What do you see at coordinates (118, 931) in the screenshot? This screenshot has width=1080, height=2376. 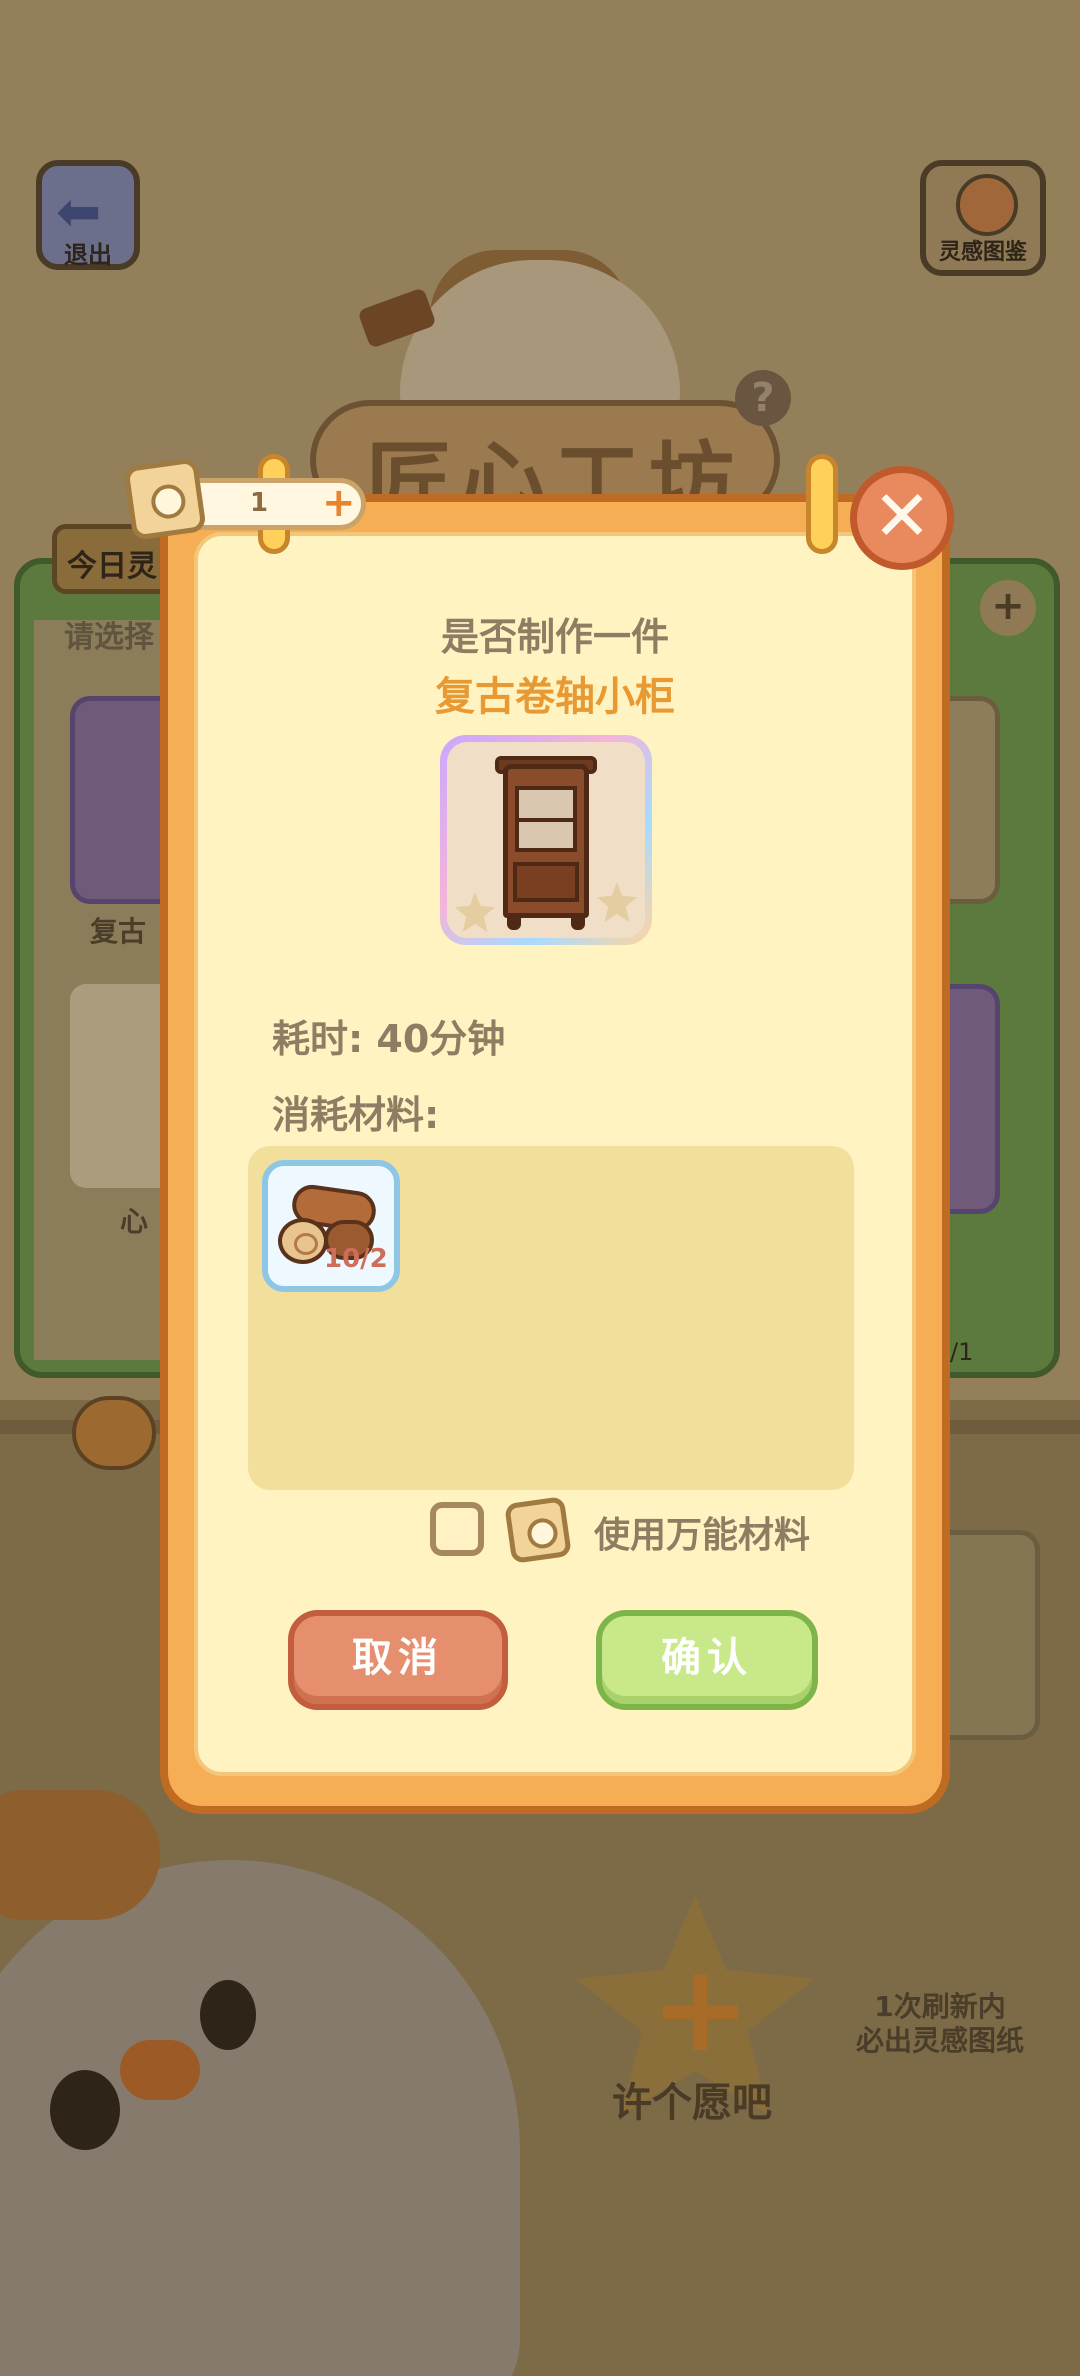 I see `recipe-card-label: 复古` at bounding box center [118, 931].